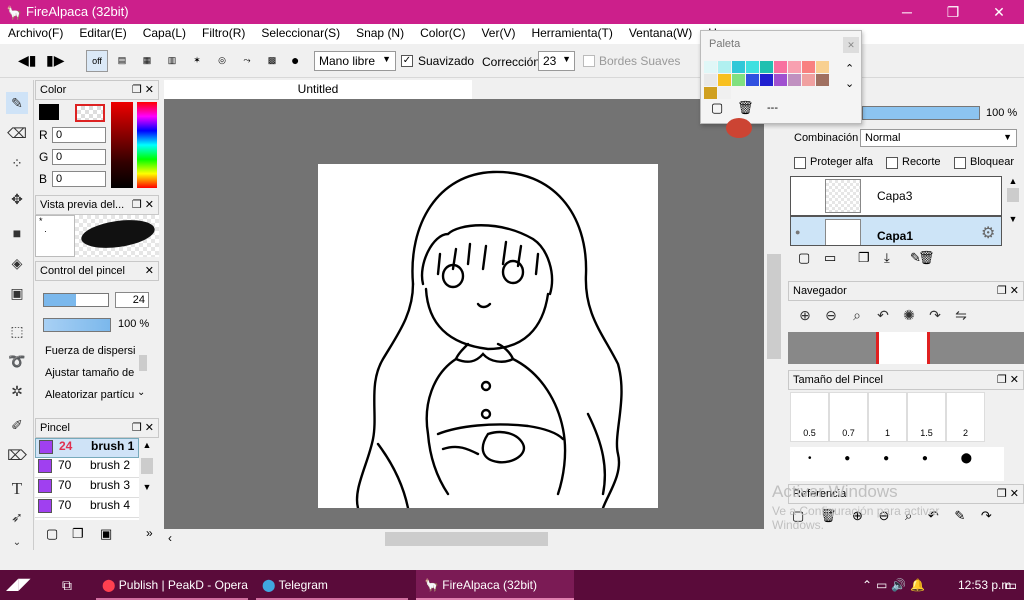 The image size is (1024, 600). I want to click on r-input: 0, so click(79, 135).